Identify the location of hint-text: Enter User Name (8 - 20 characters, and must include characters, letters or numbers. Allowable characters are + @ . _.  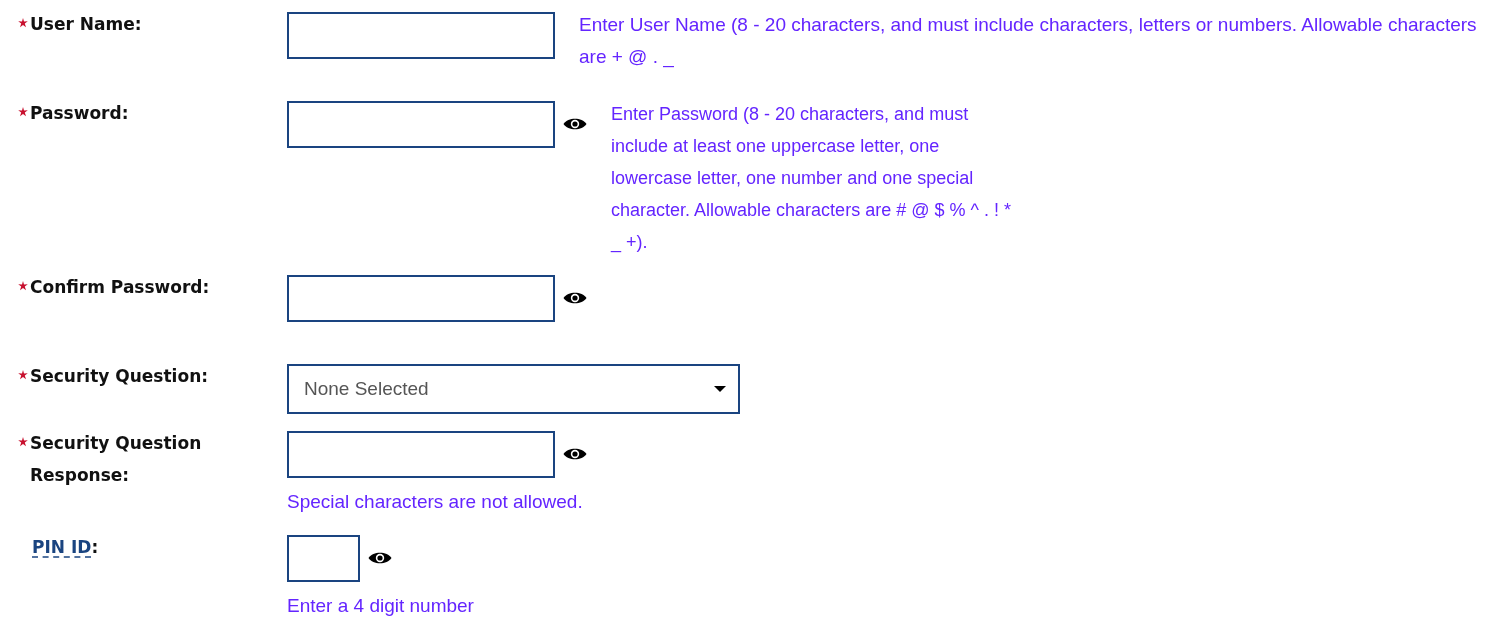
(1028, 41).